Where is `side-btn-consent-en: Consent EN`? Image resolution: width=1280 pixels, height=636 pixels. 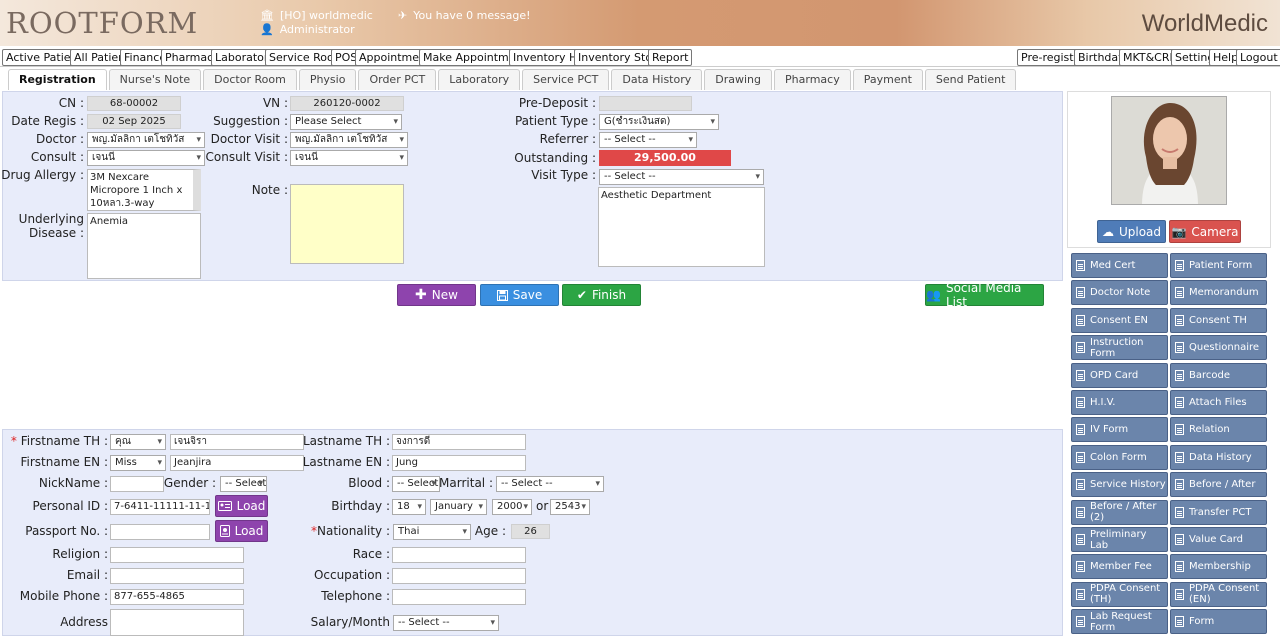 side-btn-consent-en: Consent EN is located at coordinates (1119, 320).